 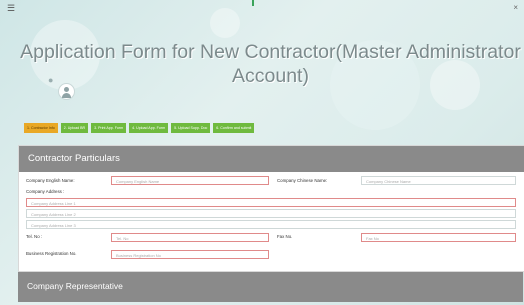 I want to click on step-upload-supp-doc: 5. Upload Supp. Doc, so click(x=191, y=128).